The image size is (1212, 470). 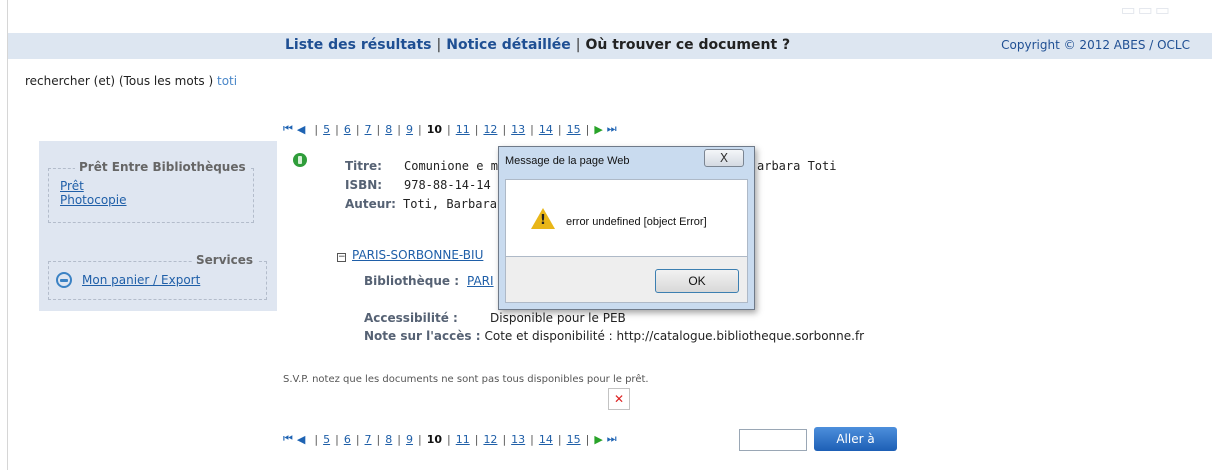 I want to click on title-label: Titre:, so click(x=363, y=166).